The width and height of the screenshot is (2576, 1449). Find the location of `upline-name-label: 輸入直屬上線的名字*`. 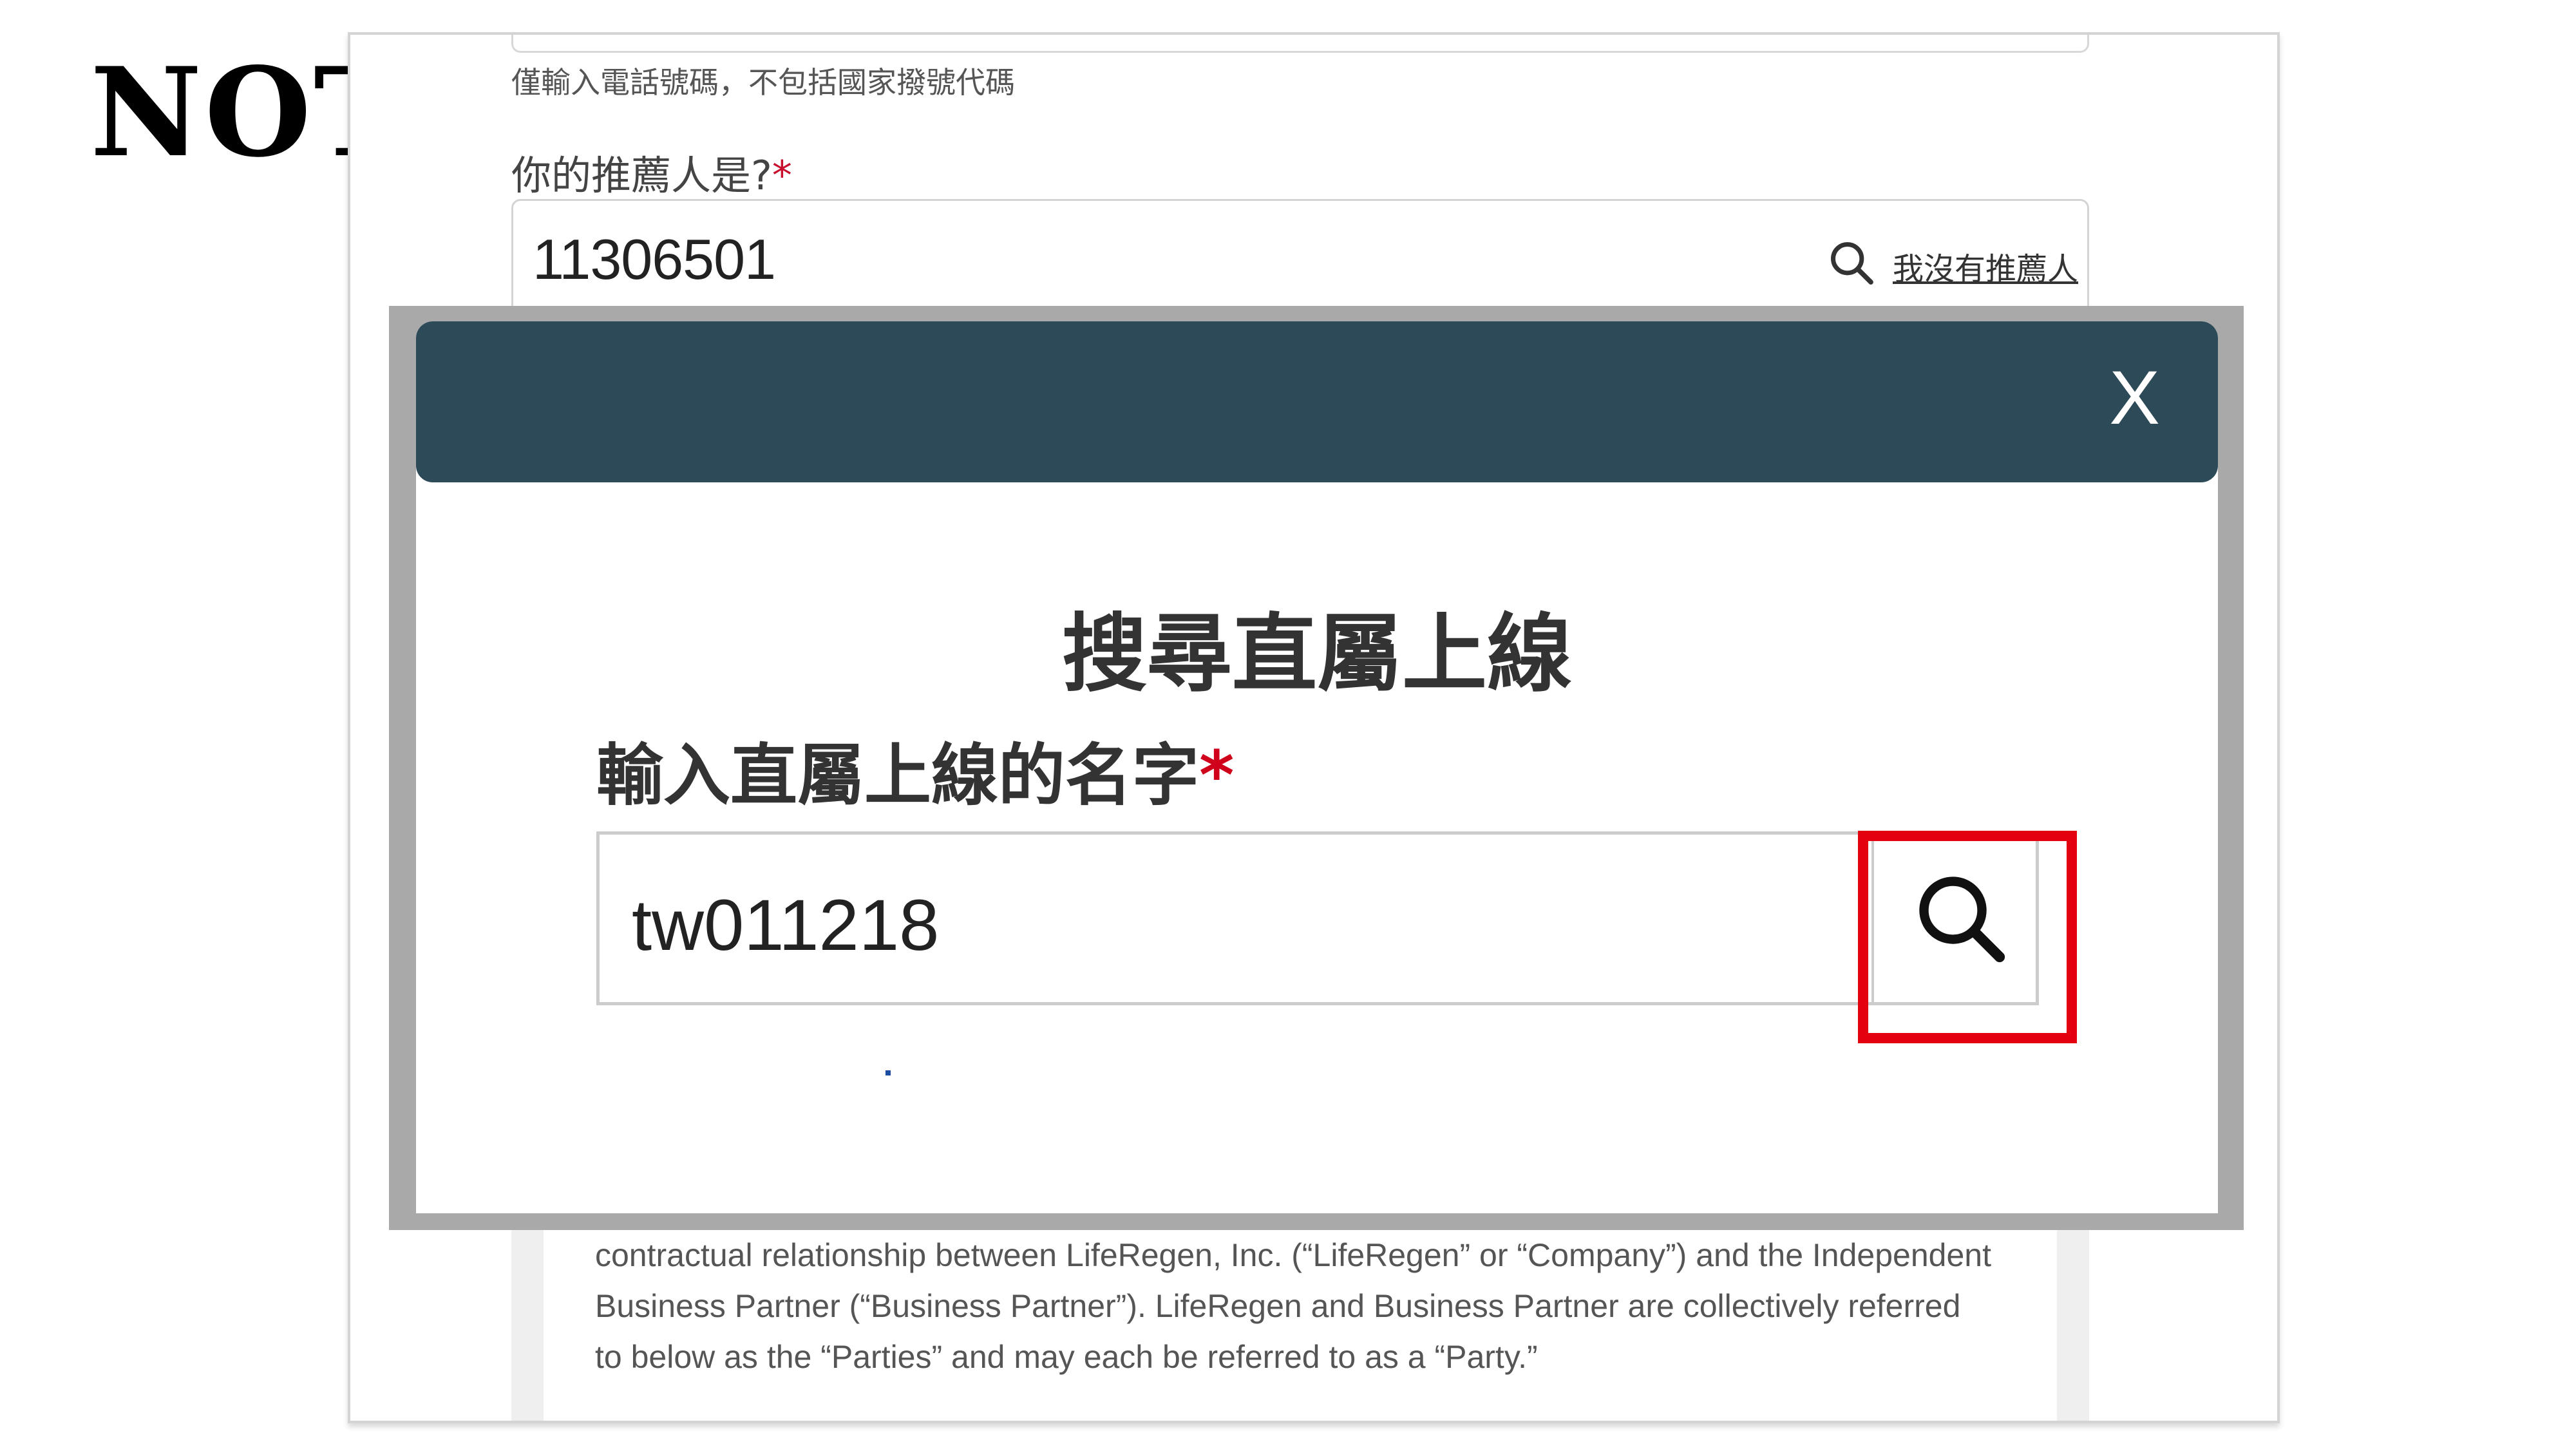

upline-name-label: 輸入直屬上線的名字* is located at coordinates (915, 770).